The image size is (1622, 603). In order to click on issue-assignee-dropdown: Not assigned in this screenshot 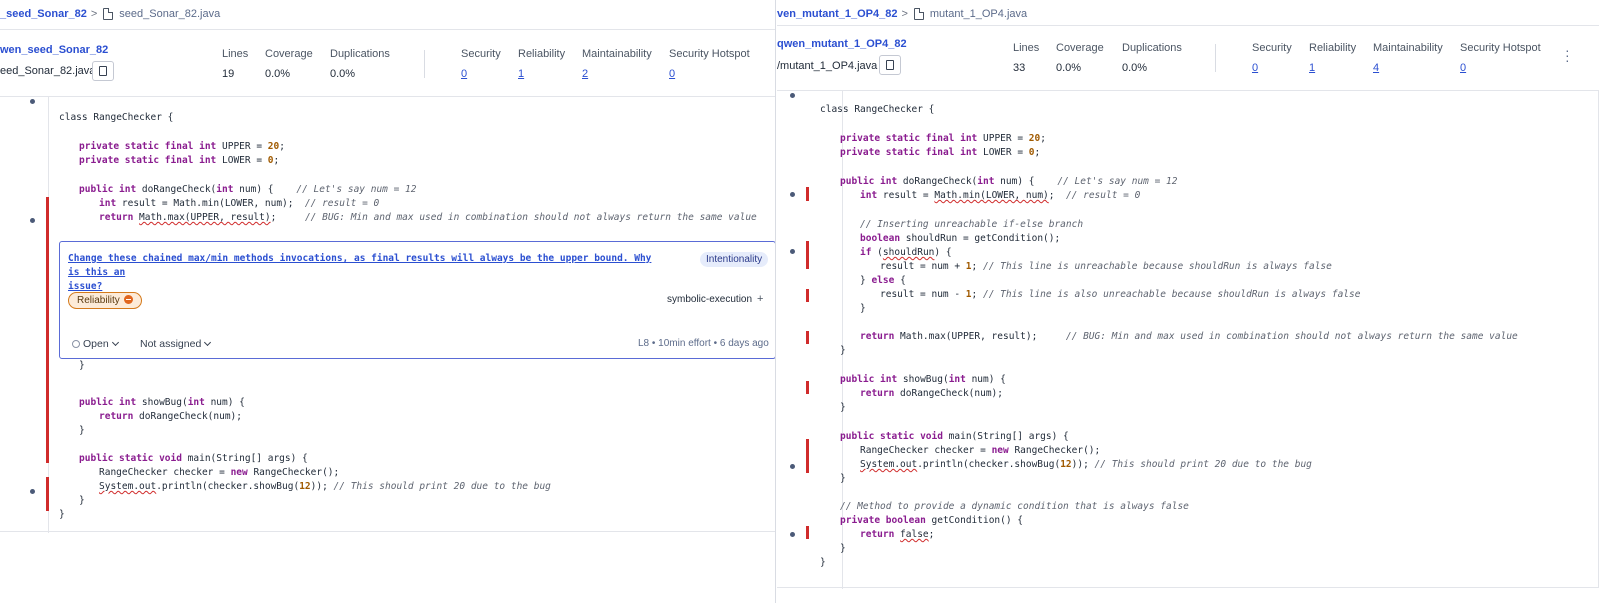, I will do `click(176, 344)`.